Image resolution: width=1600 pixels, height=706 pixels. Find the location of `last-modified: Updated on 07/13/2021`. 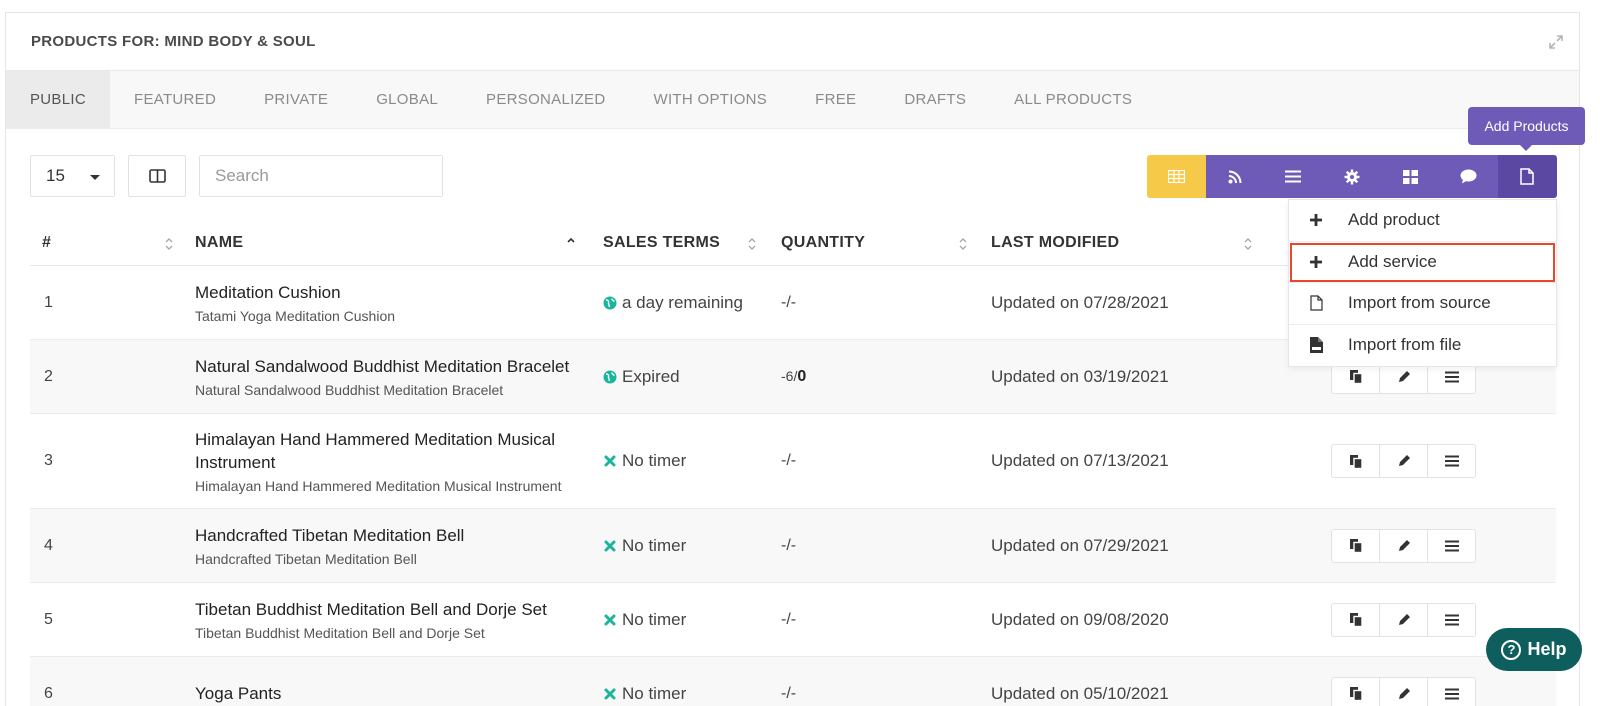

last-modified: Updated on 07/13/2021 is located at coordinates (1080, 460).